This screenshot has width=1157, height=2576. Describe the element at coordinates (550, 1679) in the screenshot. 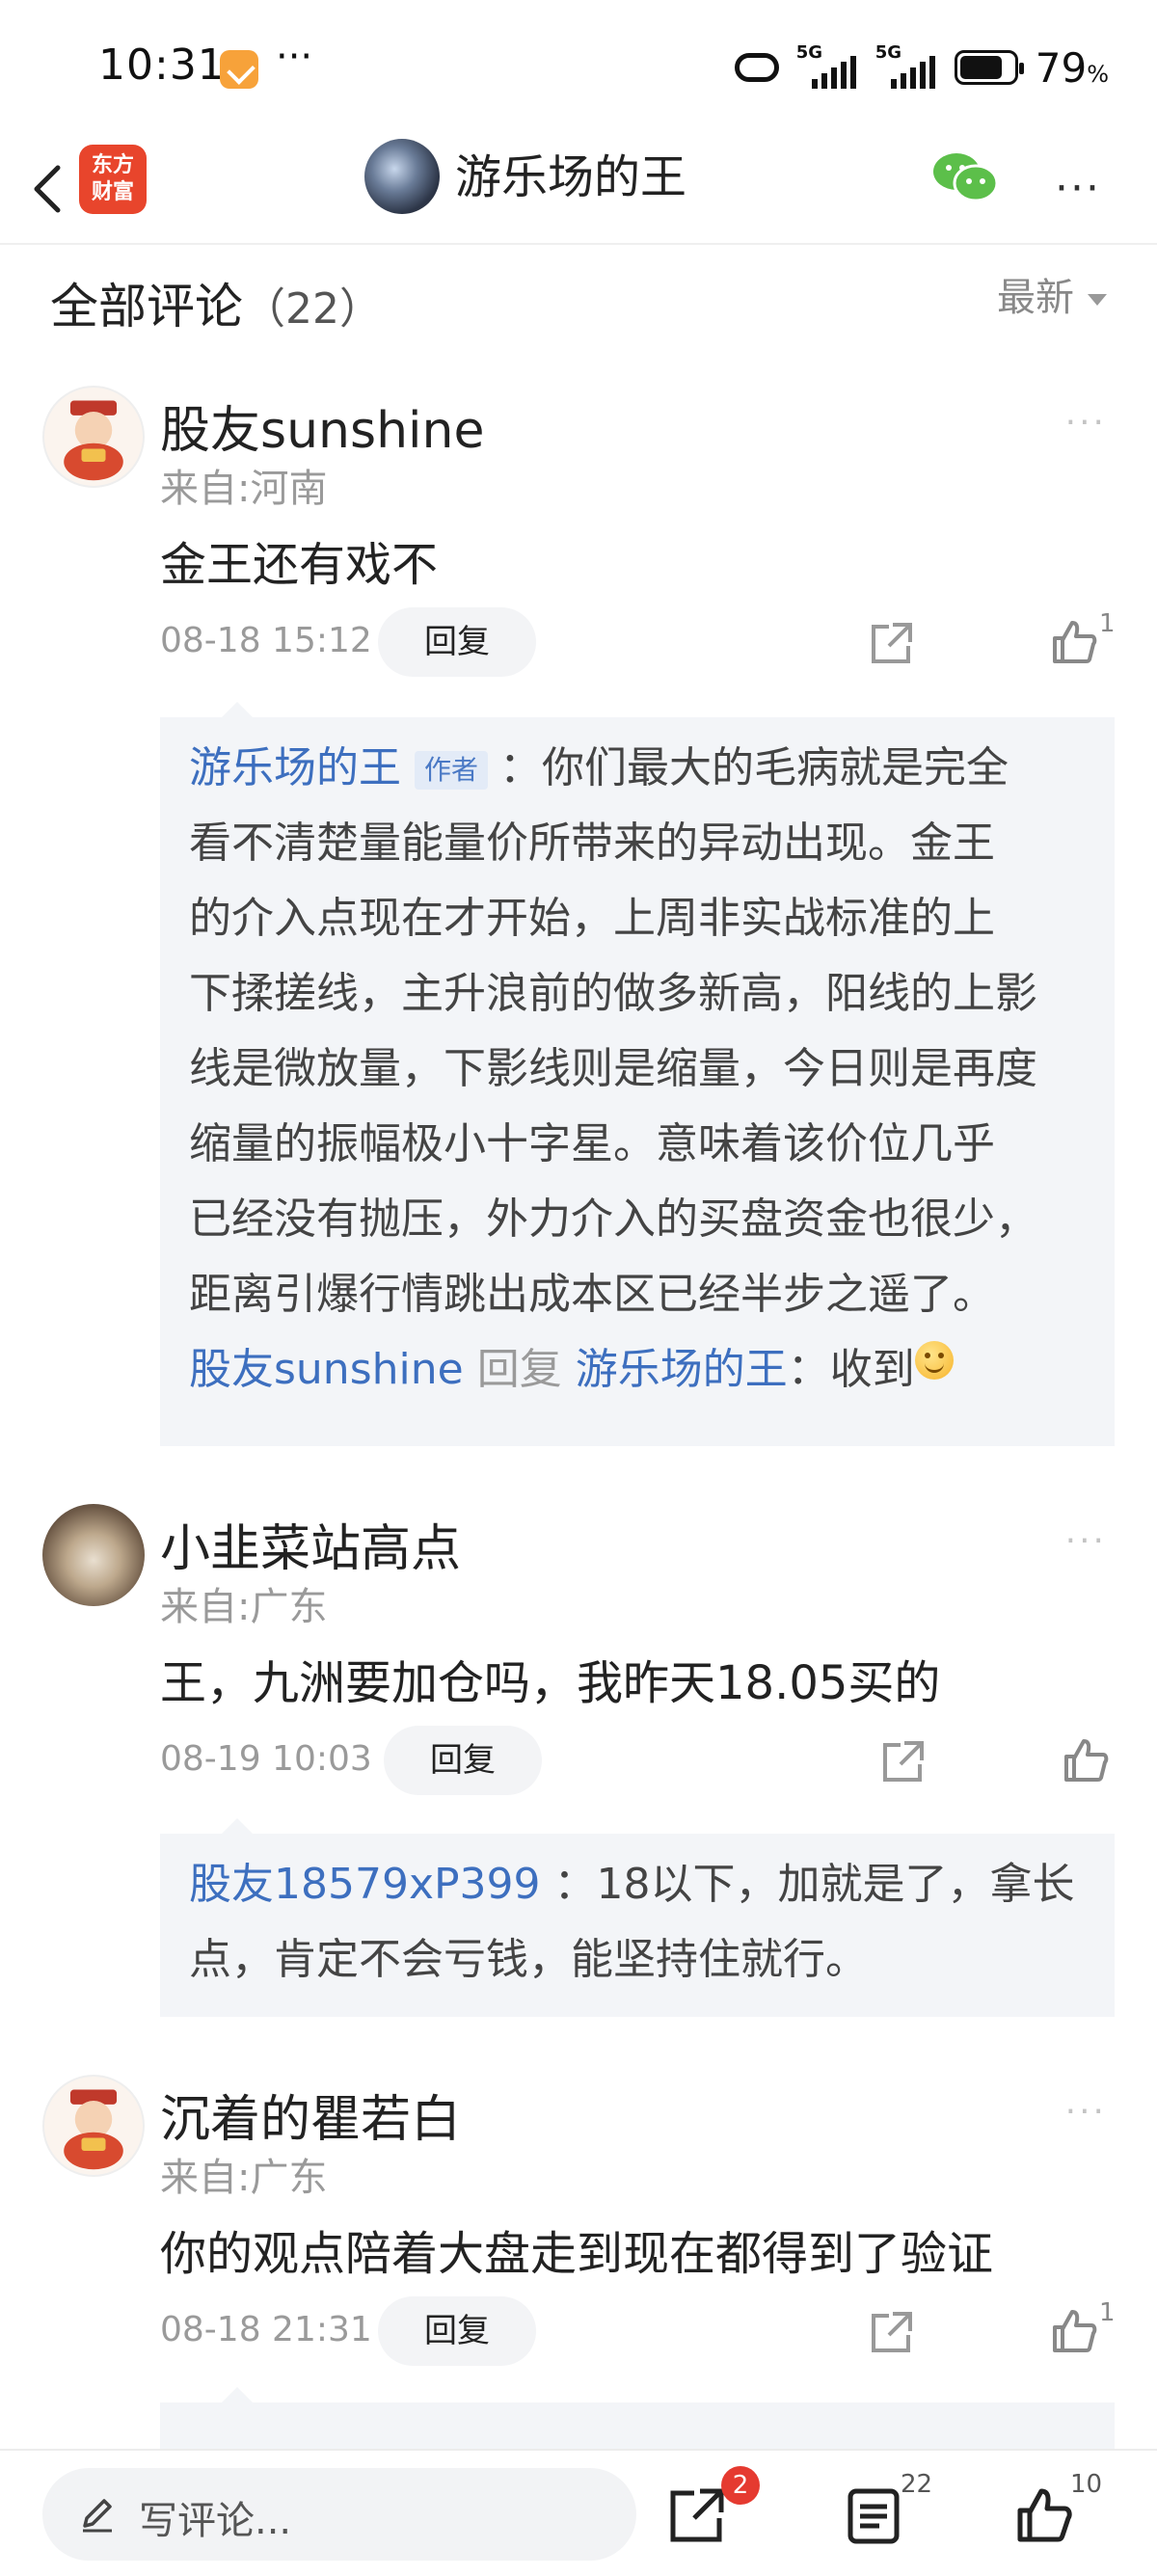

I see `comment-text: 王，九洲要加仓吗，我昨天18.05买的` at that location.